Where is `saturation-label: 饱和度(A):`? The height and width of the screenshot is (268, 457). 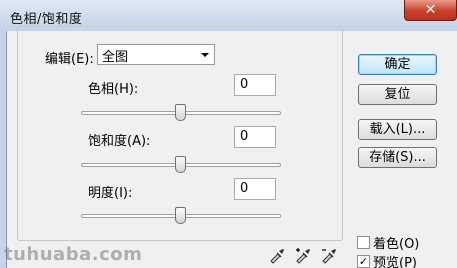 saturation-label: 饱和度(A): is located at coordinates (119, 141).